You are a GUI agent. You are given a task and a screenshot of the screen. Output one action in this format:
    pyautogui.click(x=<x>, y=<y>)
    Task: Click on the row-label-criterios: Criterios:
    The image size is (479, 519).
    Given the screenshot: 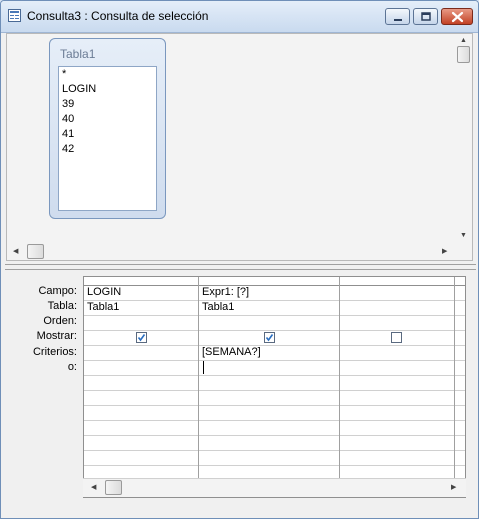 What is the action you would take?
    pyautogui.click(x=54, y=352)
    